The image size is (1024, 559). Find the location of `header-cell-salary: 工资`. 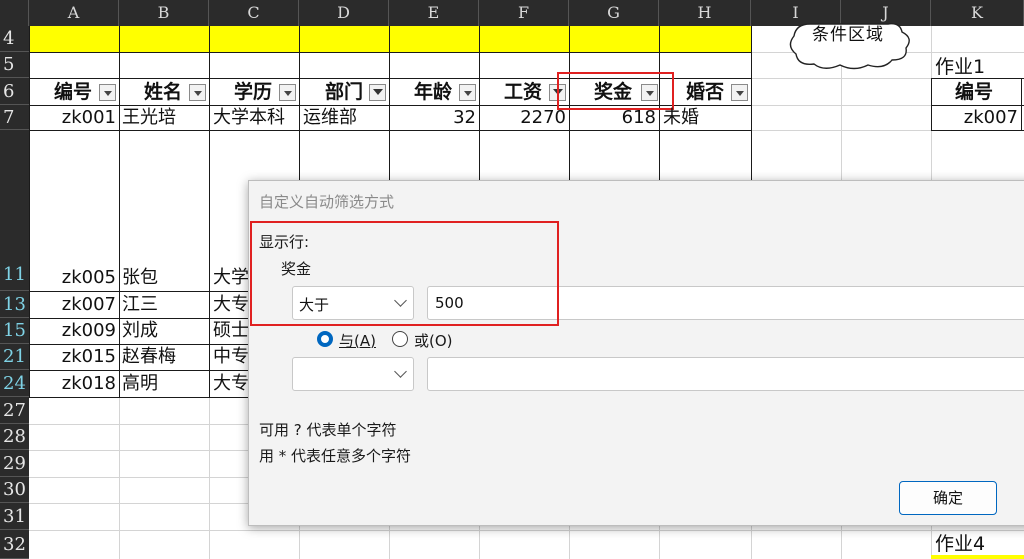

header-cell-salary: 工资 is located at coordinates (523, 92).